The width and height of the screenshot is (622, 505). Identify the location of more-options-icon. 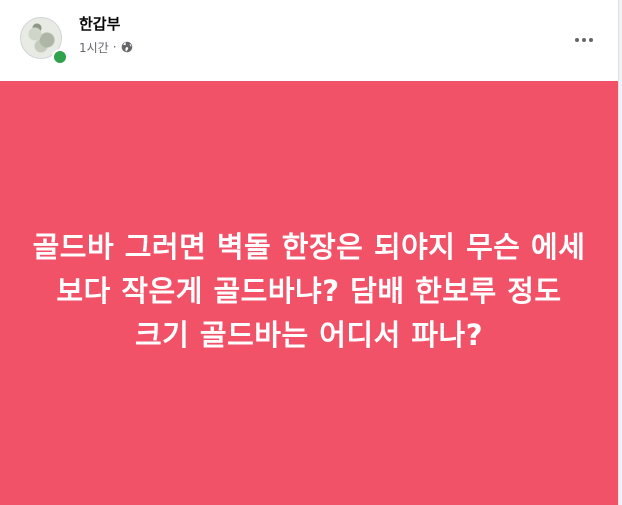
(584, 40).